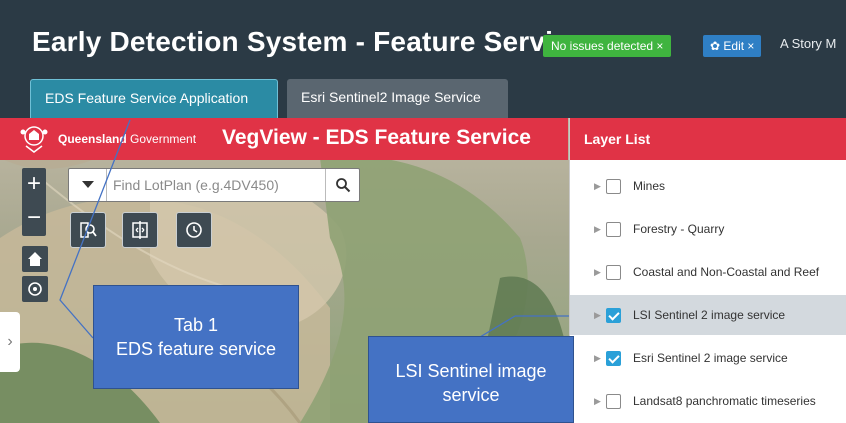  Describe the element at coordinates (34, 185) in the screenshot. I see `zoom-in-button: +` at that location.